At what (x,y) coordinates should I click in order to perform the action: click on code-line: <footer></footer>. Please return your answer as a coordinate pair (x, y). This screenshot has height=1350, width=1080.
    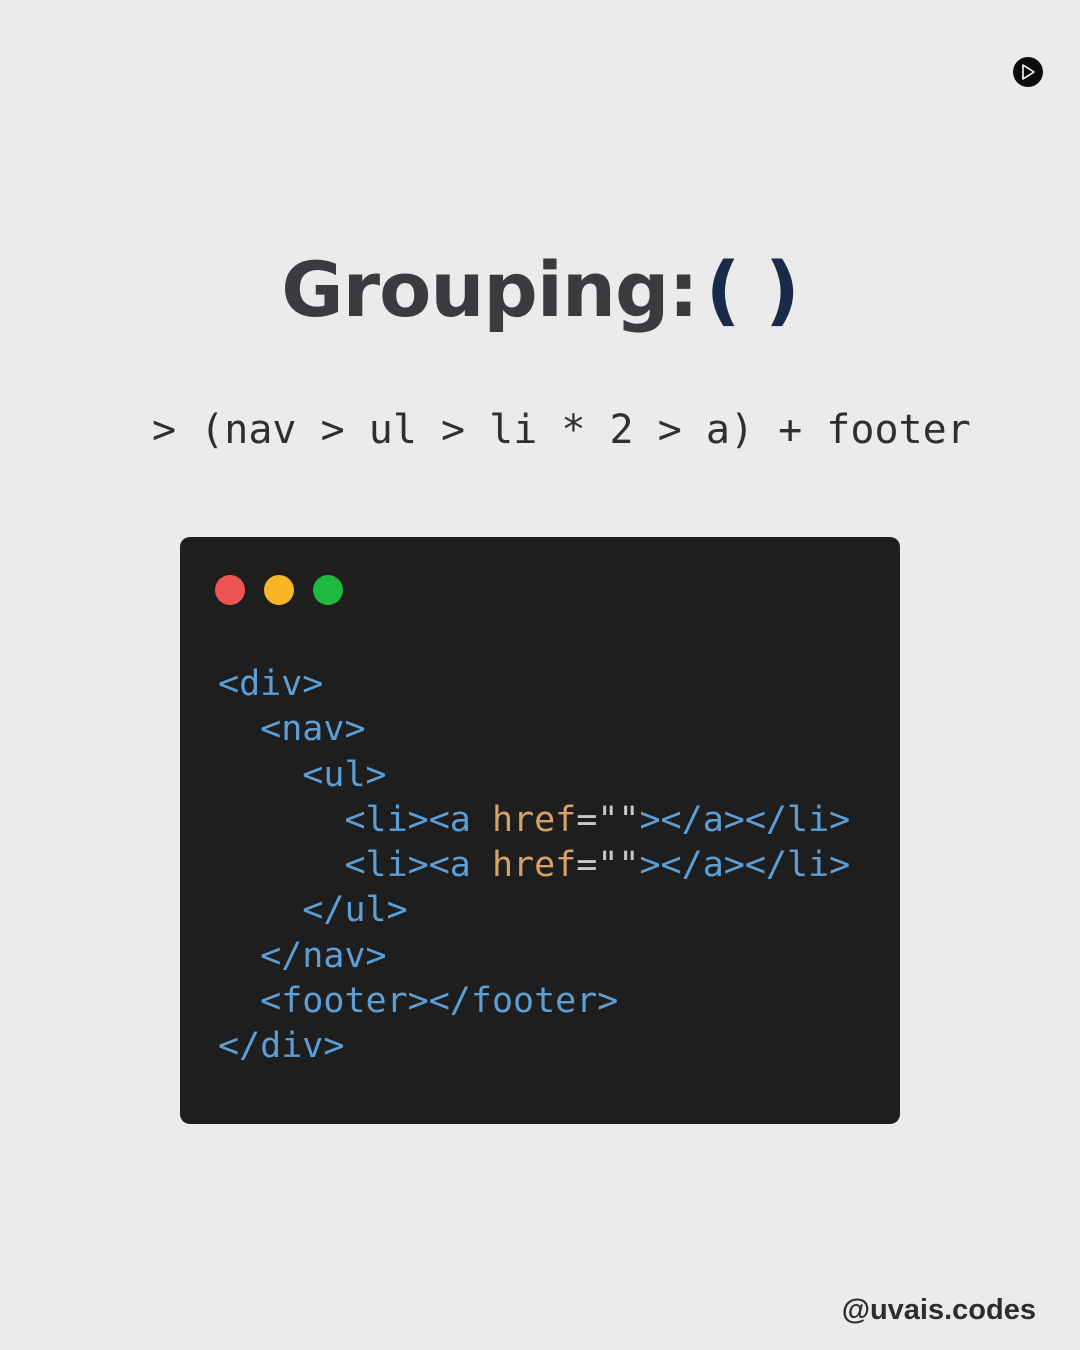
    Looking at the image, I should click on (534, 1001).